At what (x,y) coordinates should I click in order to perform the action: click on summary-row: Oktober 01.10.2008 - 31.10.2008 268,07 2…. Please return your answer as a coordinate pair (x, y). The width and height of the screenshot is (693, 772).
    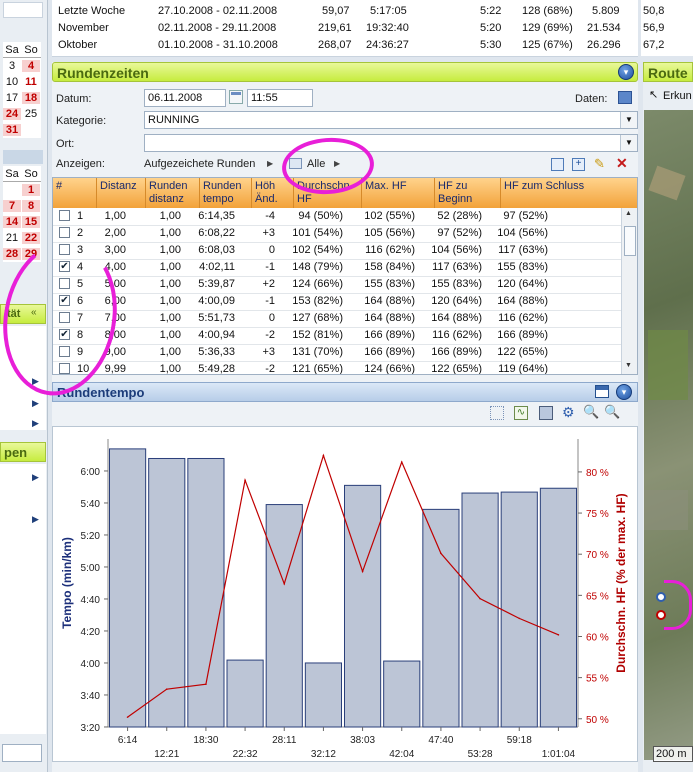
    Looking at the image, I should click on (345, 45).